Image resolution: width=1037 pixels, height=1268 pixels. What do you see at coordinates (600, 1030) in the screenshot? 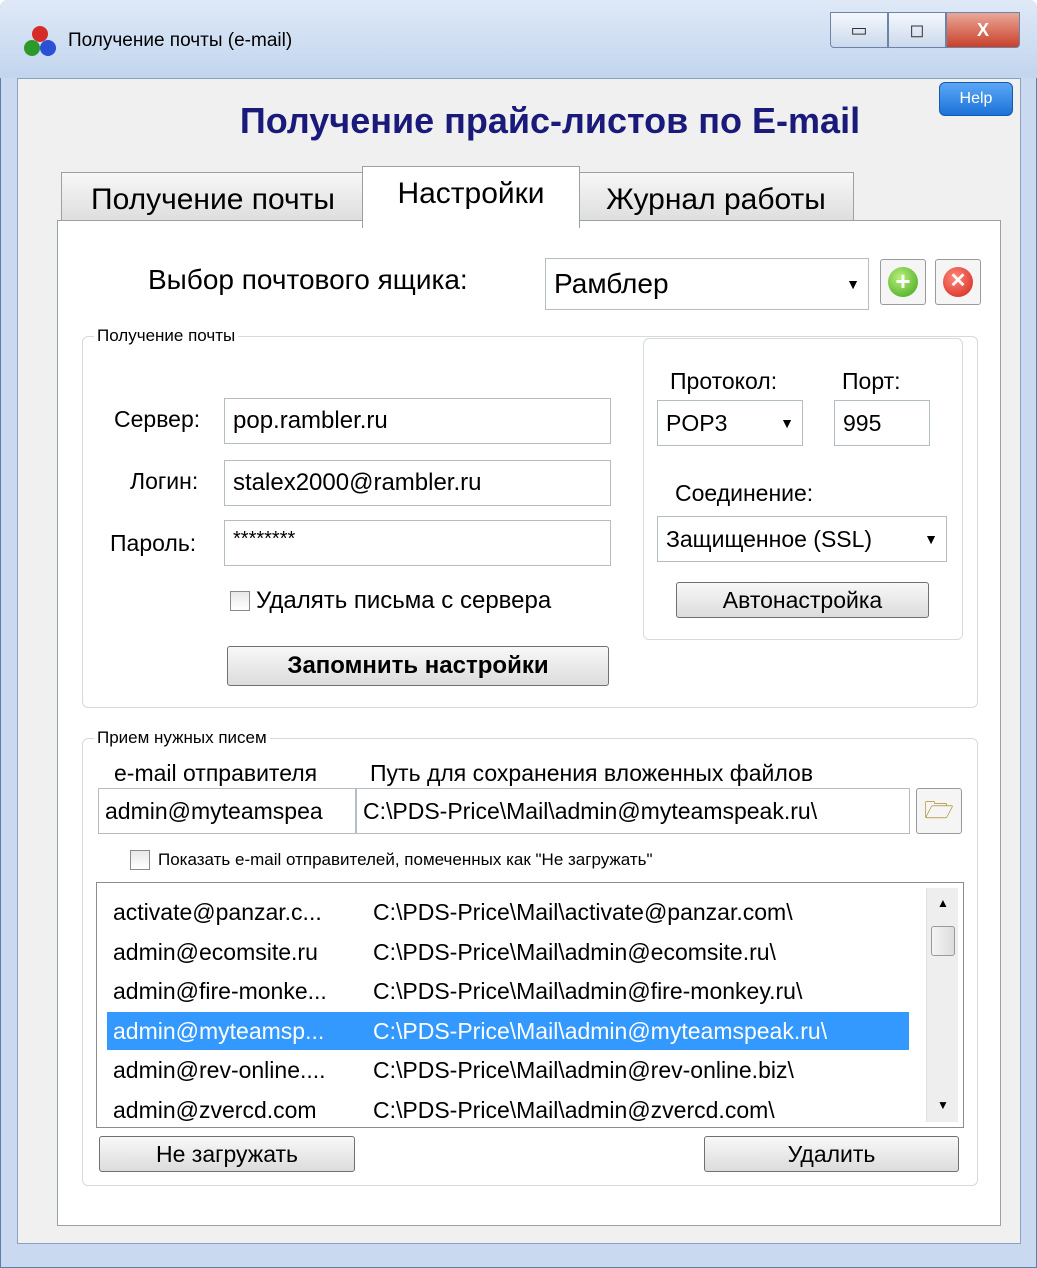
I see `list-item-path: C:\PDS-Price\Mail\admin@myteamspeak.ru\` at bounding box center [600, 1030].